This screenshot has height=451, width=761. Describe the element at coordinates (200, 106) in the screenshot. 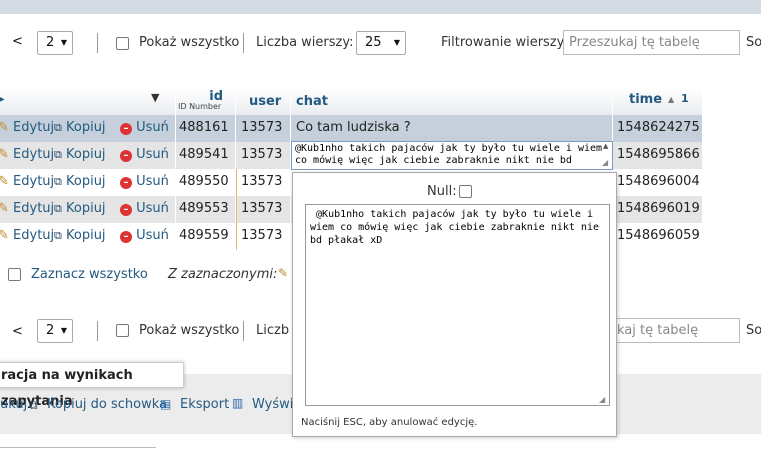

I see `column-id-comment: ID Number` at that location.